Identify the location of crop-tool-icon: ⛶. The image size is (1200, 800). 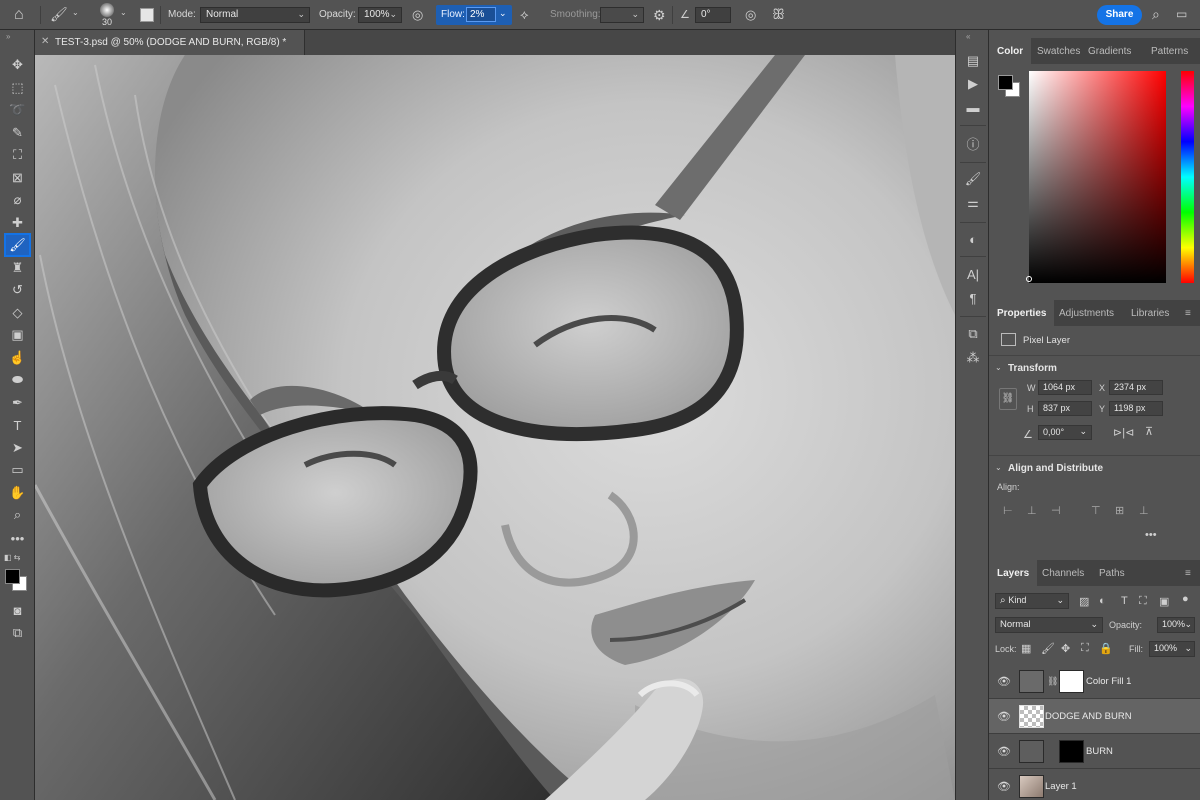
(17, 155).